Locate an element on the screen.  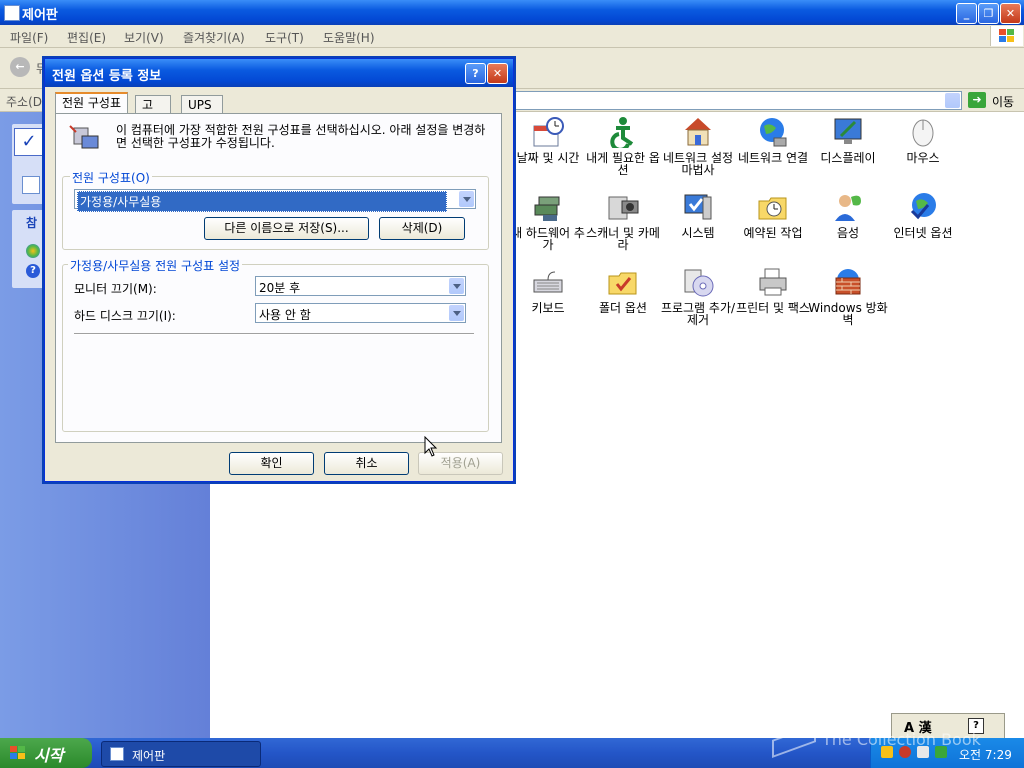
taskbar-button-control-panel: 제어판 is located at coordinates (181, 754).